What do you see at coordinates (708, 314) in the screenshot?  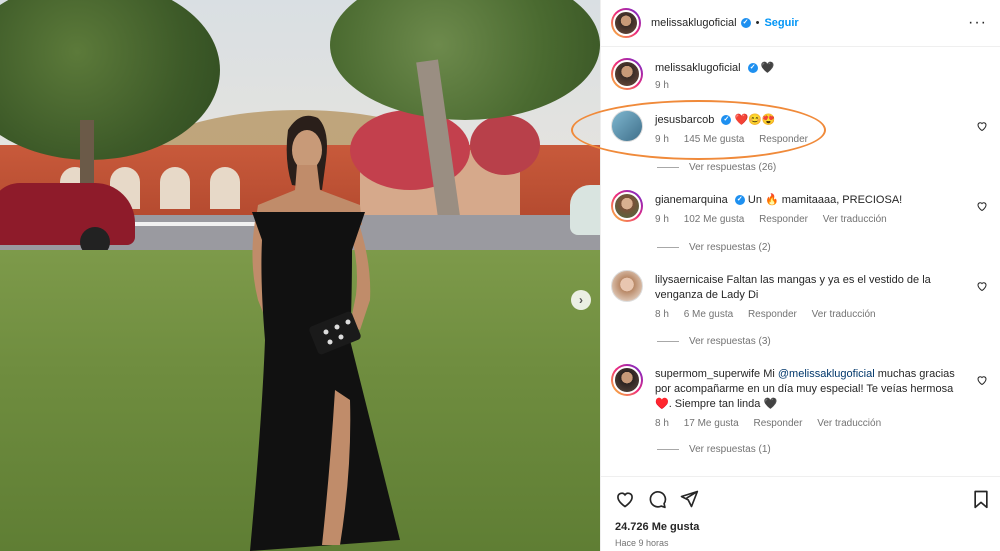 I see `comment-likes: 6 Me gusta` at bounding box center [708, 314].